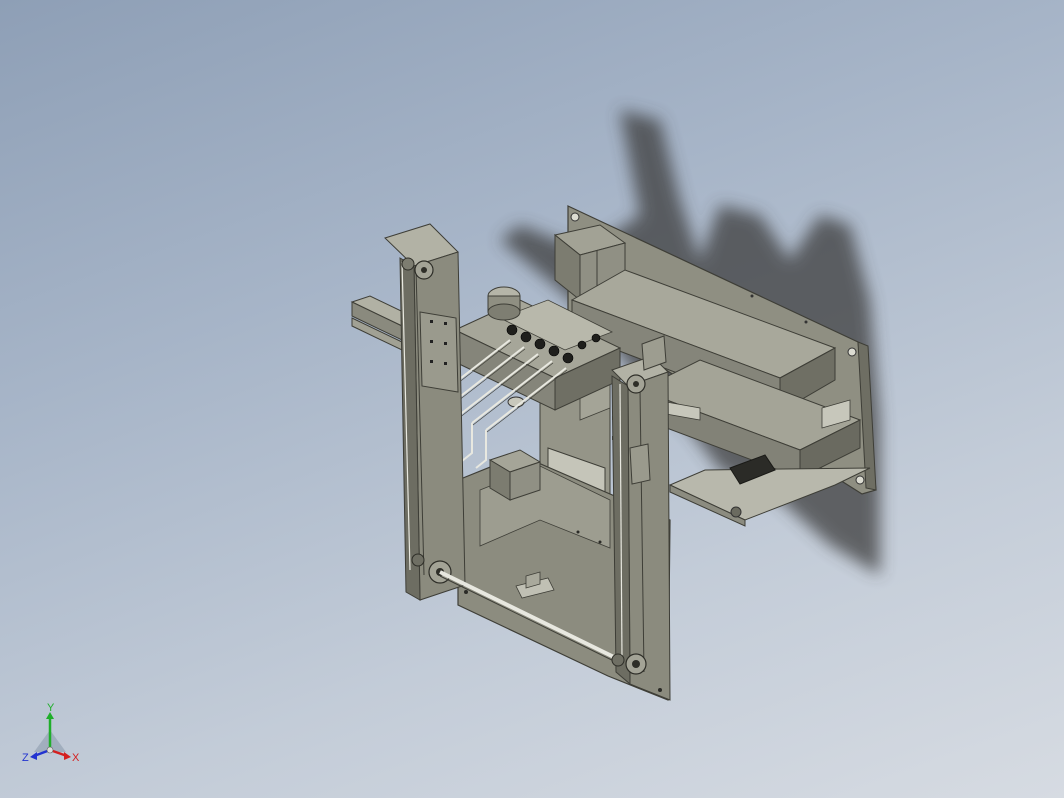  Describe the element at coordinates (51, 733) in the screenshot. I see `axis-triad: Y X Z` at that location.